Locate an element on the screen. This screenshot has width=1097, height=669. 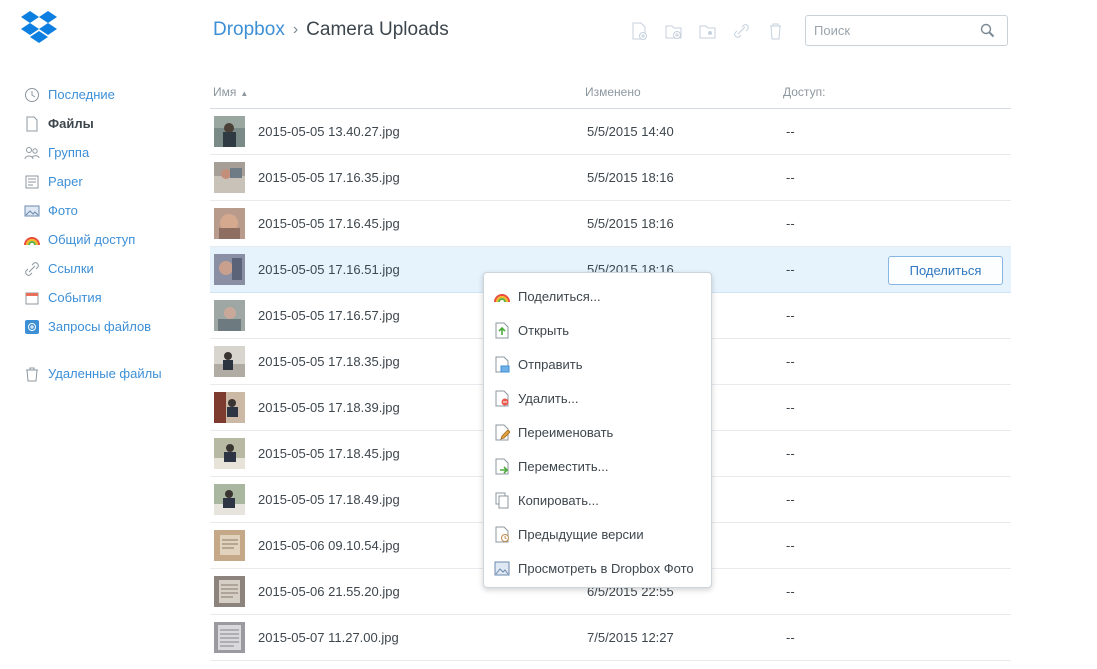
menu-item-label: Отправить is located at coordinates (550, 364).